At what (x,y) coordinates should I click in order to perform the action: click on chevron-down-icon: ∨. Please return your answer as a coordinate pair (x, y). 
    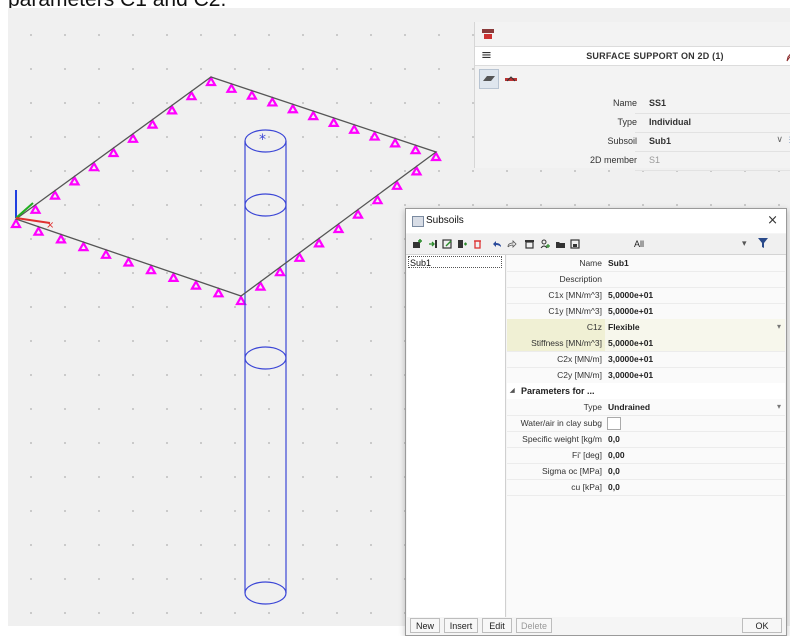
    Looking at the image, I should click on (779, 139).